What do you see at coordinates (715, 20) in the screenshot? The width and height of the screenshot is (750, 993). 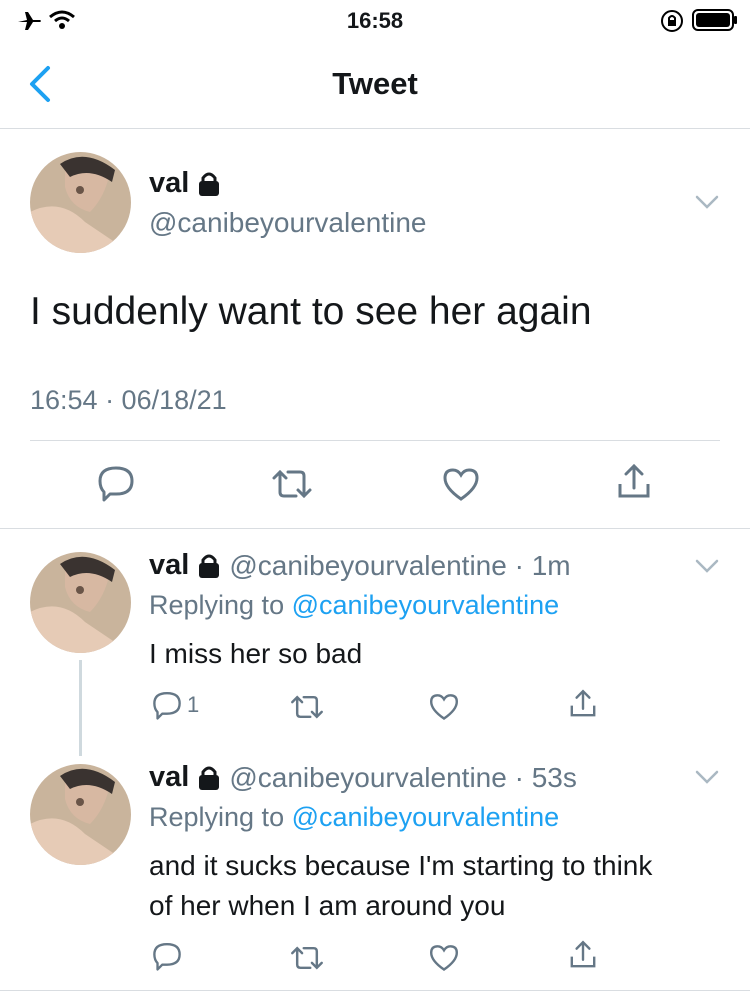 I see `battery-icon` at bounding box center [715, 20].